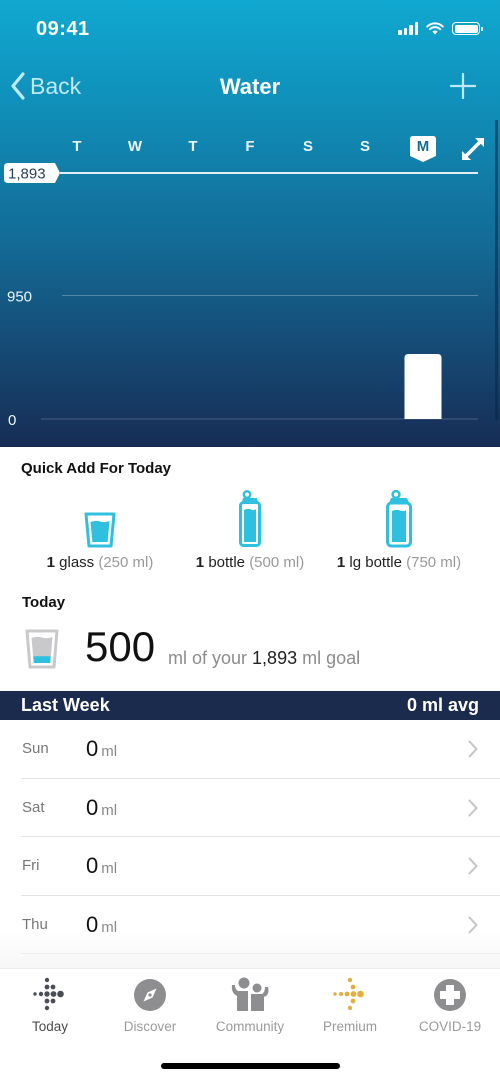 The width and height of the screenshot is (500, 1080). Describe the element at coordinates (227, 562) in the screenshot. I see `quick-add-name: bottle` at that location.